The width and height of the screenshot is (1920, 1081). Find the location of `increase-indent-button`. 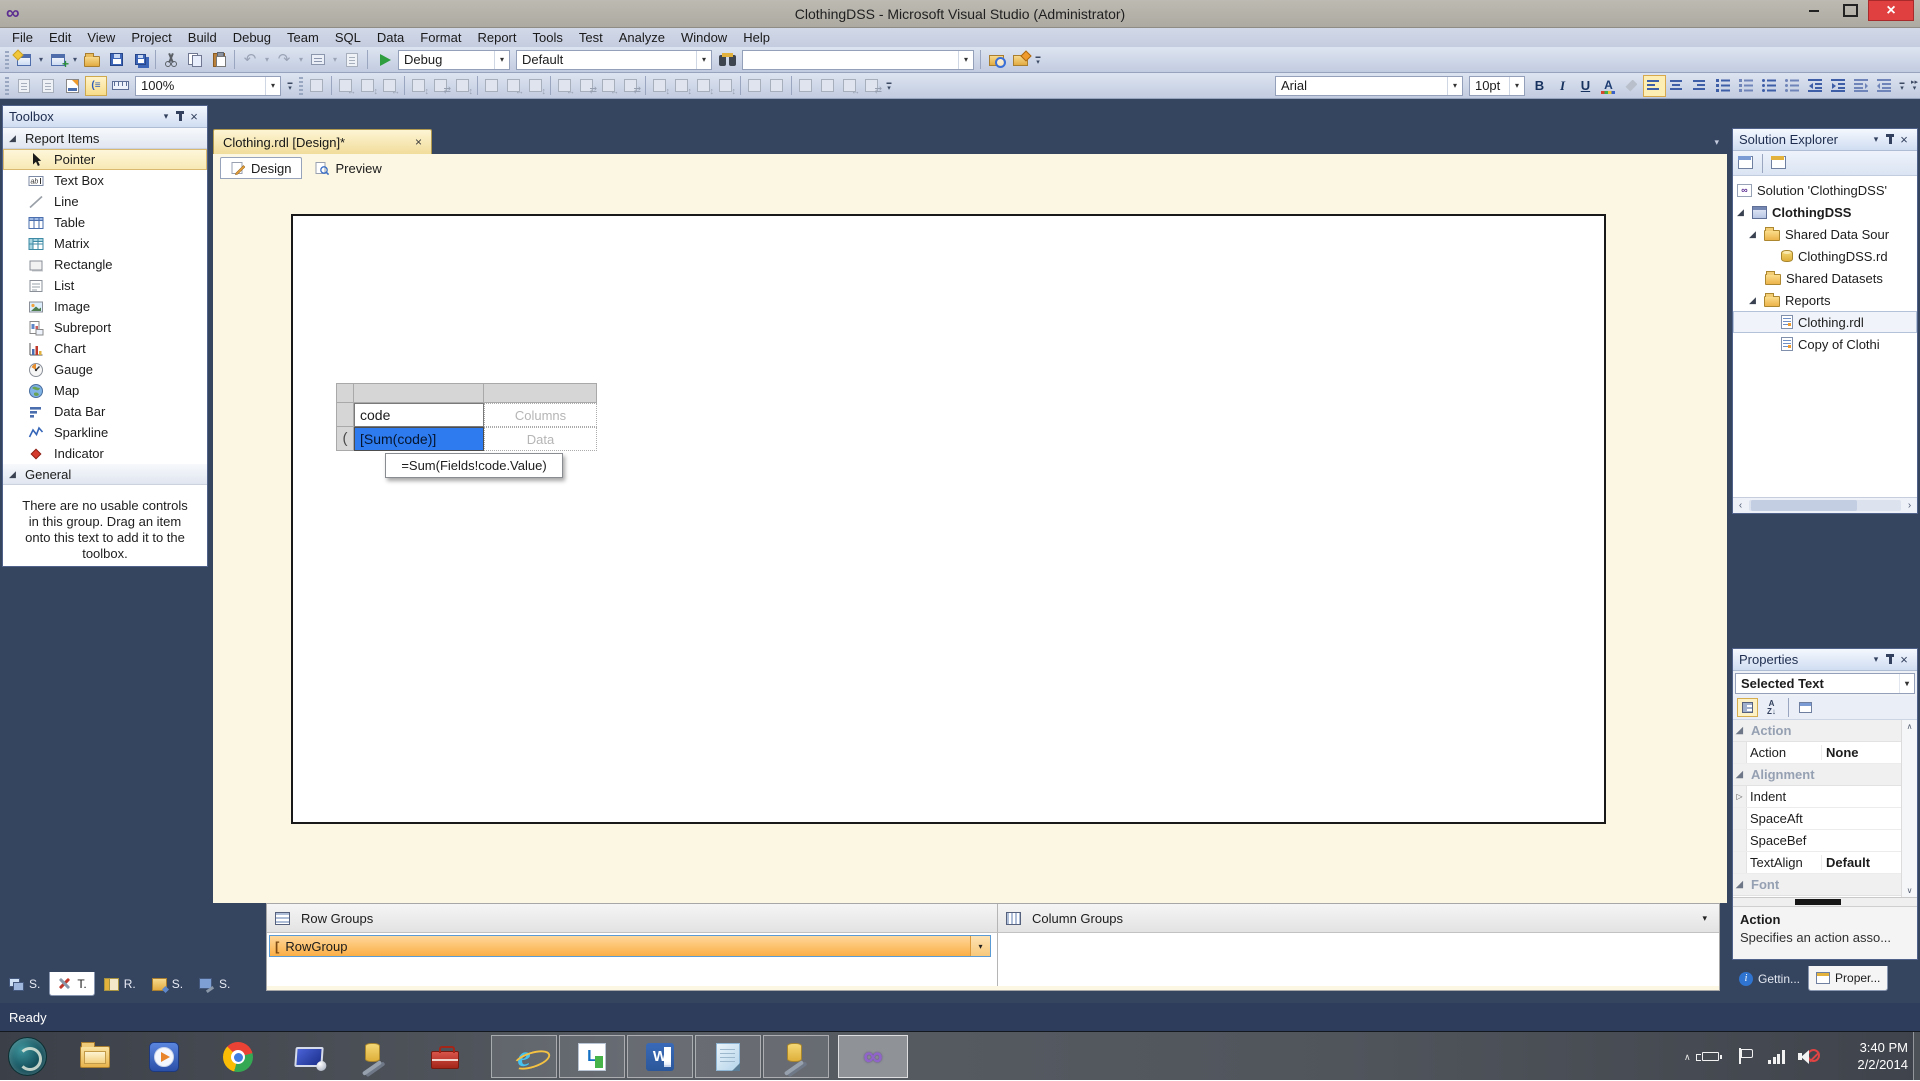

increase-indent-button is located at coordinates (1838, 86).